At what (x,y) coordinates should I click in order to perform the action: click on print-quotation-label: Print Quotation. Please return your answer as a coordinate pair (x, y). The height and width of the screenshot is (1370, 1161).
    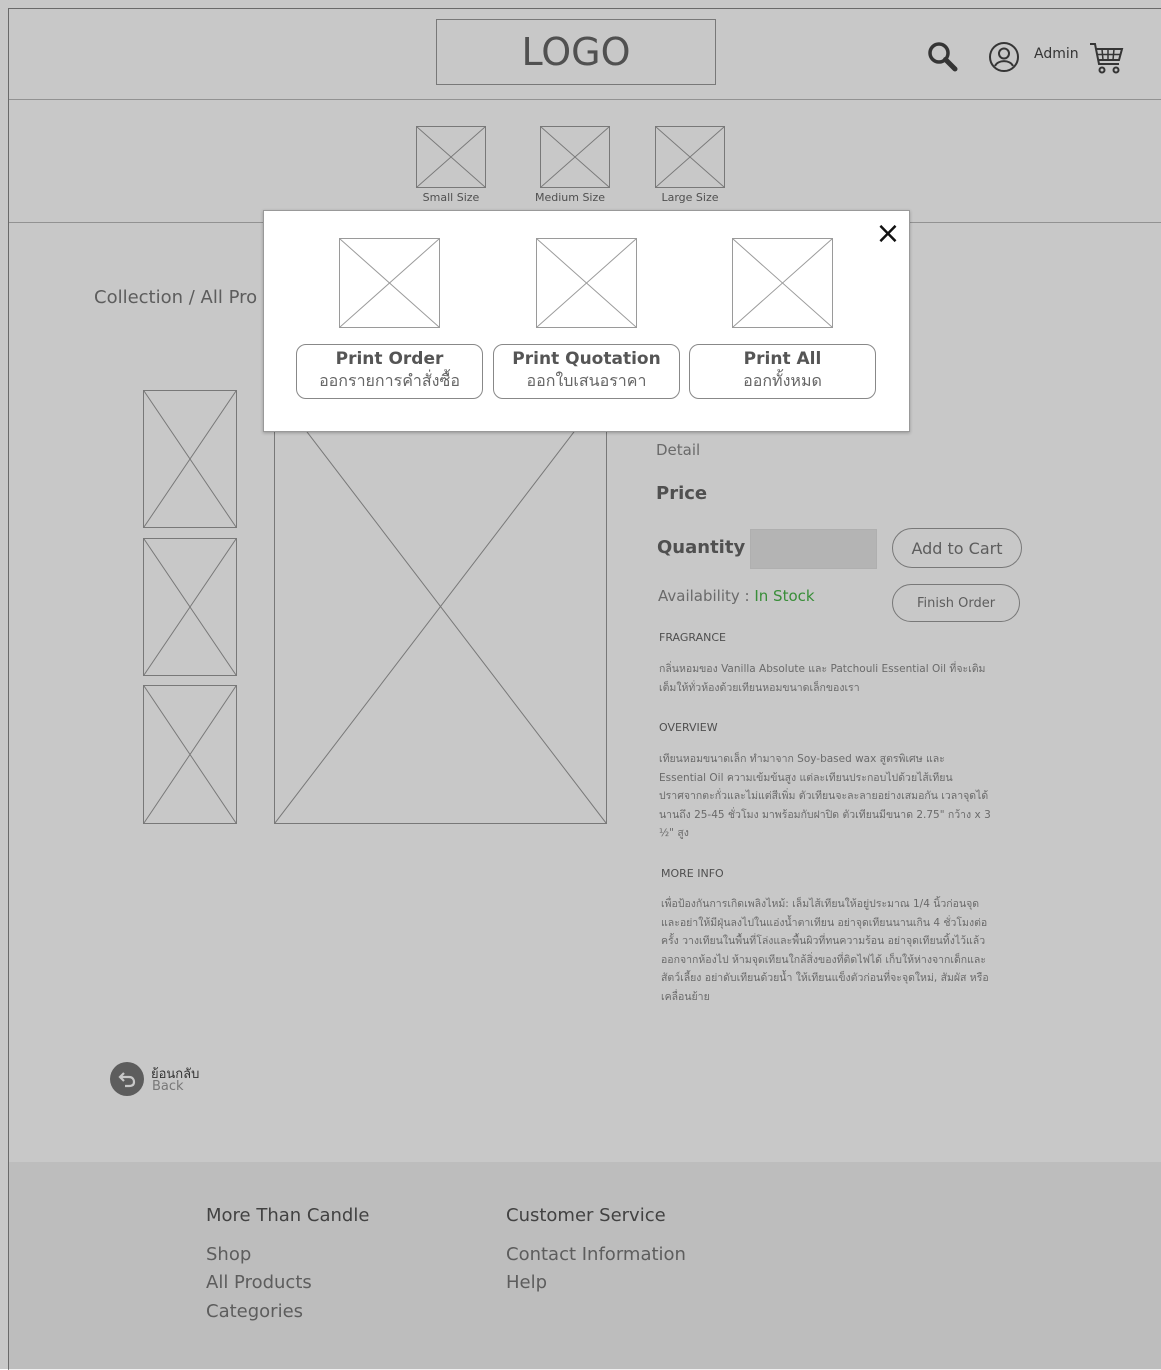
    Looking at the image, I should click on (586, 359).